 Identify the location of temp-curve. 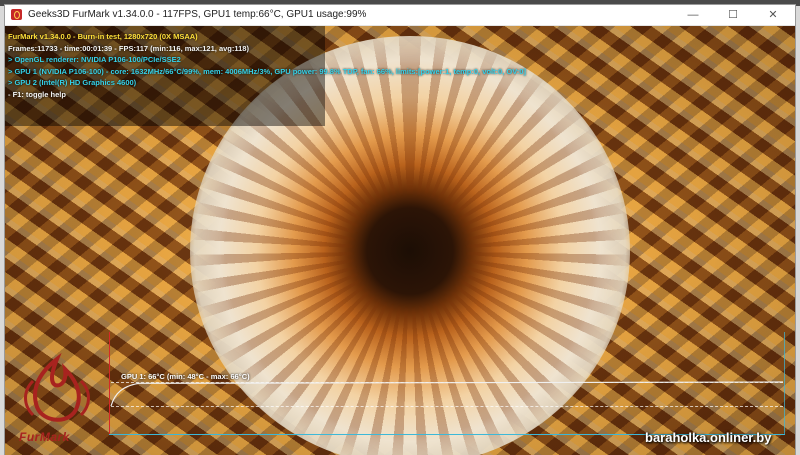
(447, 394).